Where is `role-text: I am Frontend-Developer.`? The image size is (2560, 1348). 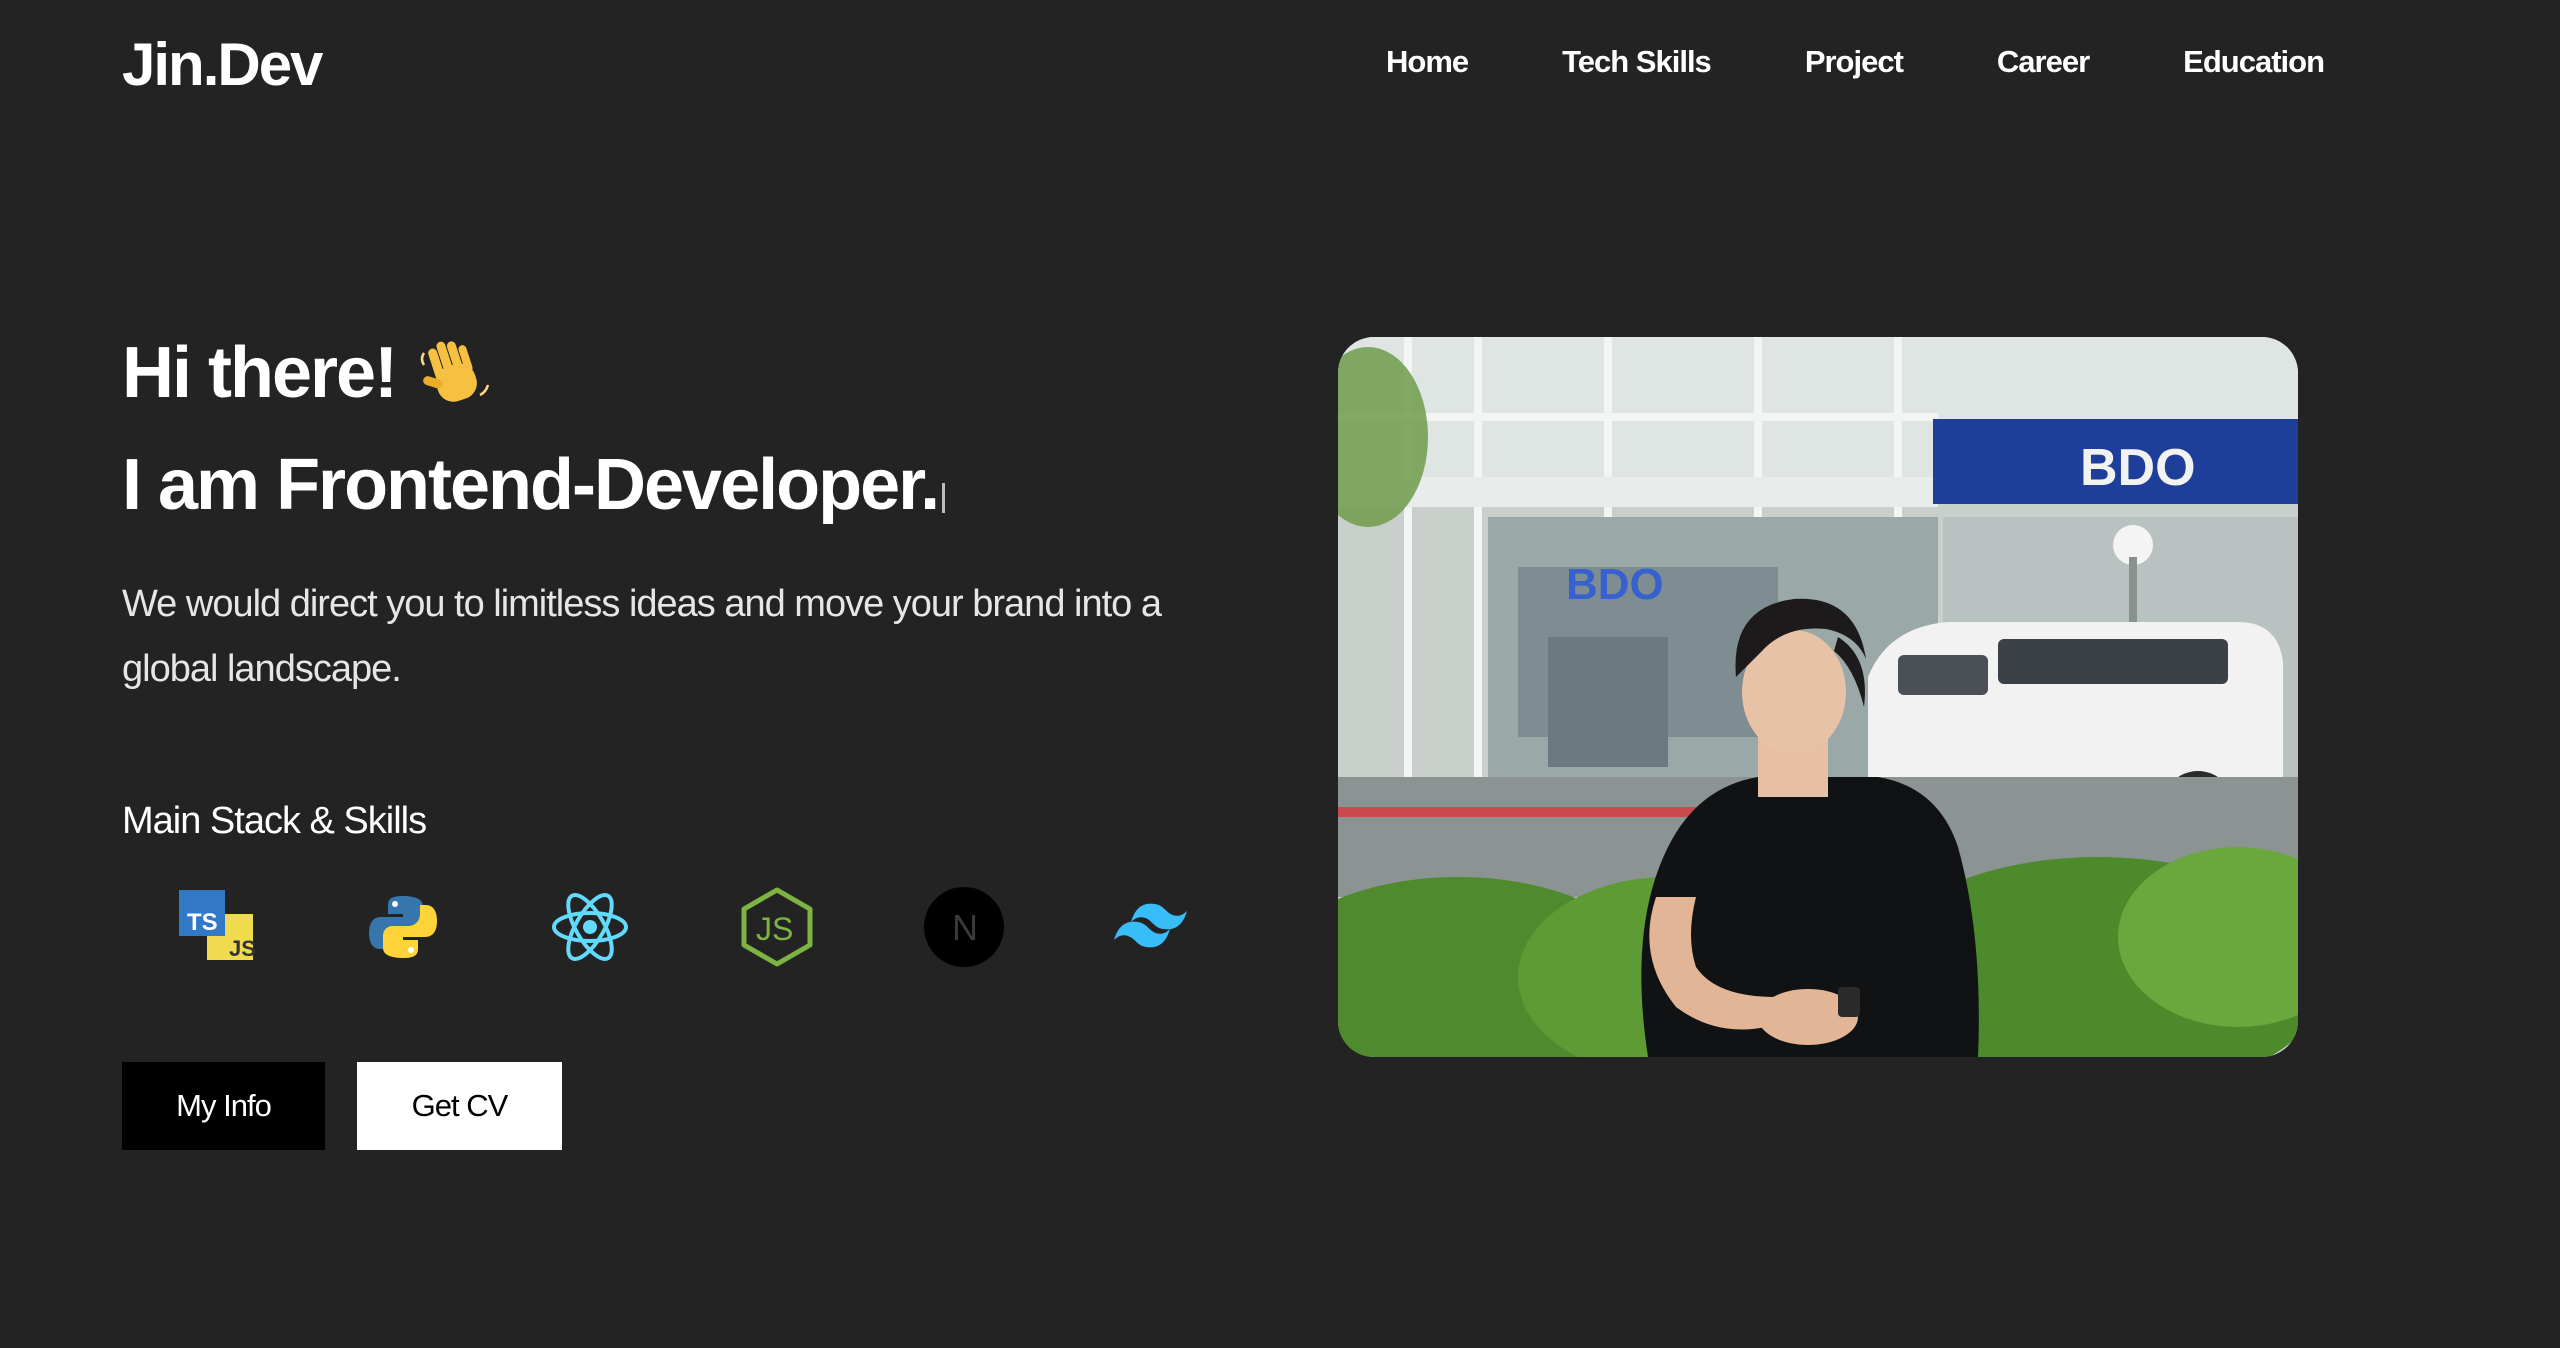 role-text: I am Frontend-Developer. is located at coordinates (531, 485).